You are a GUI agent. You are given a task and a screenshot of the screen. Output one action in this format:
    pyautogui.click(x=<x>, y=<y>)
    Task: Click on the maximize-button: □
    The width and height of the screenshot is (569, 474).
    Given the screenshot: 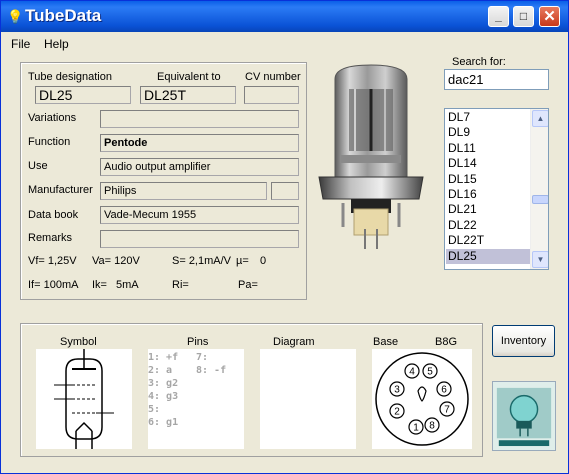 What is the action you would take?
    pyautogui.click(x=523, y=16)
    